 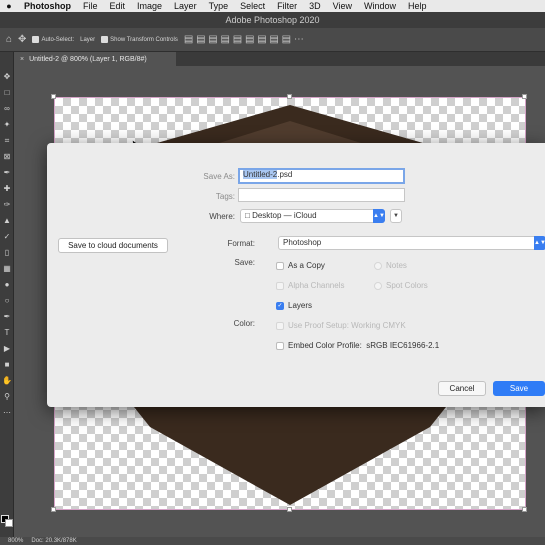 What do you see at coordinates (379, 216) in the screenshot?
I see `where-dropdown-arrows-icon: ▲▼` at bounding box center [379, 216].